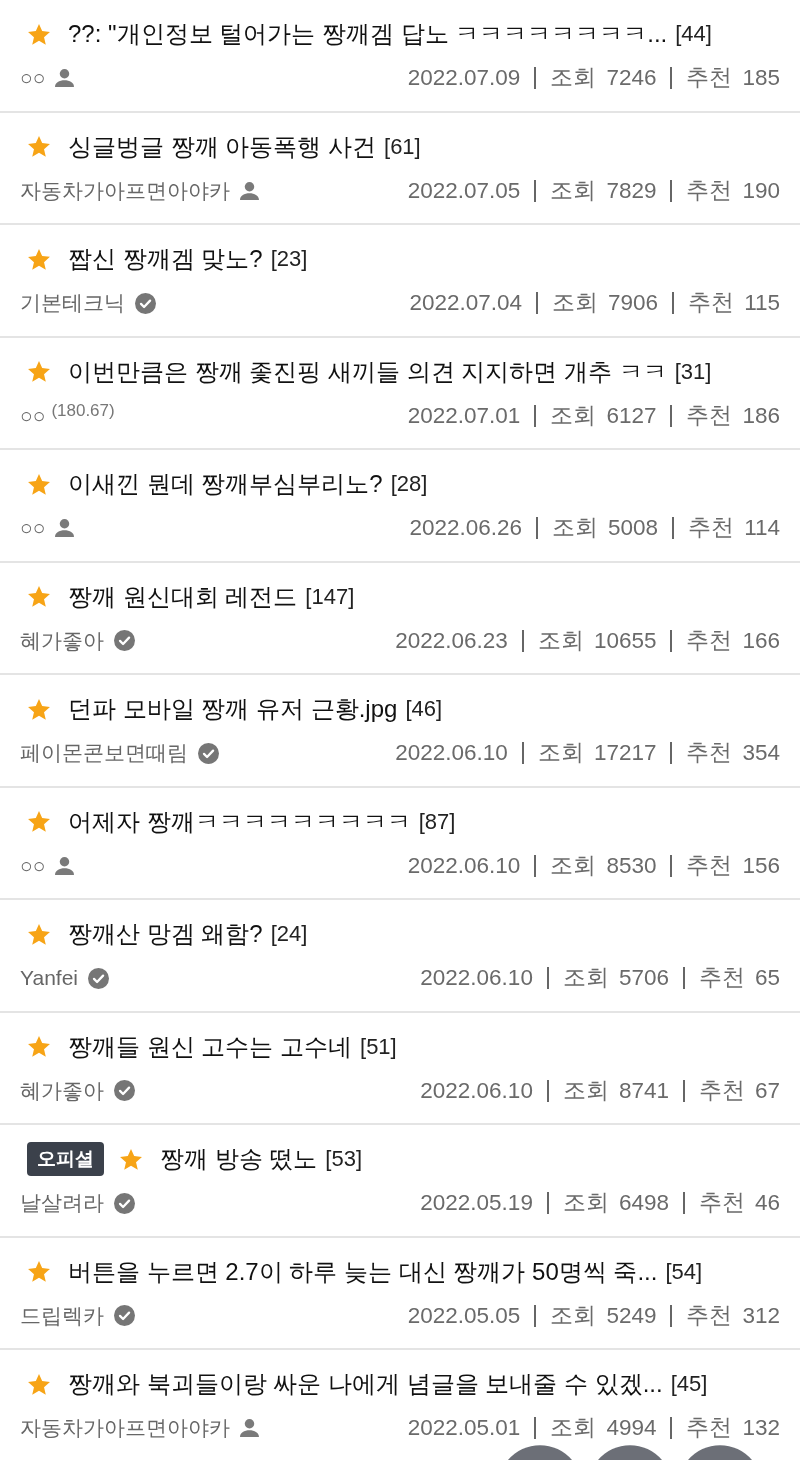 This screenshot has height=1460, width=800. What do you see at coordinates (437, 821) in the screenshot?
I see `comment-count: [87]` at bounding box center [437, 821].